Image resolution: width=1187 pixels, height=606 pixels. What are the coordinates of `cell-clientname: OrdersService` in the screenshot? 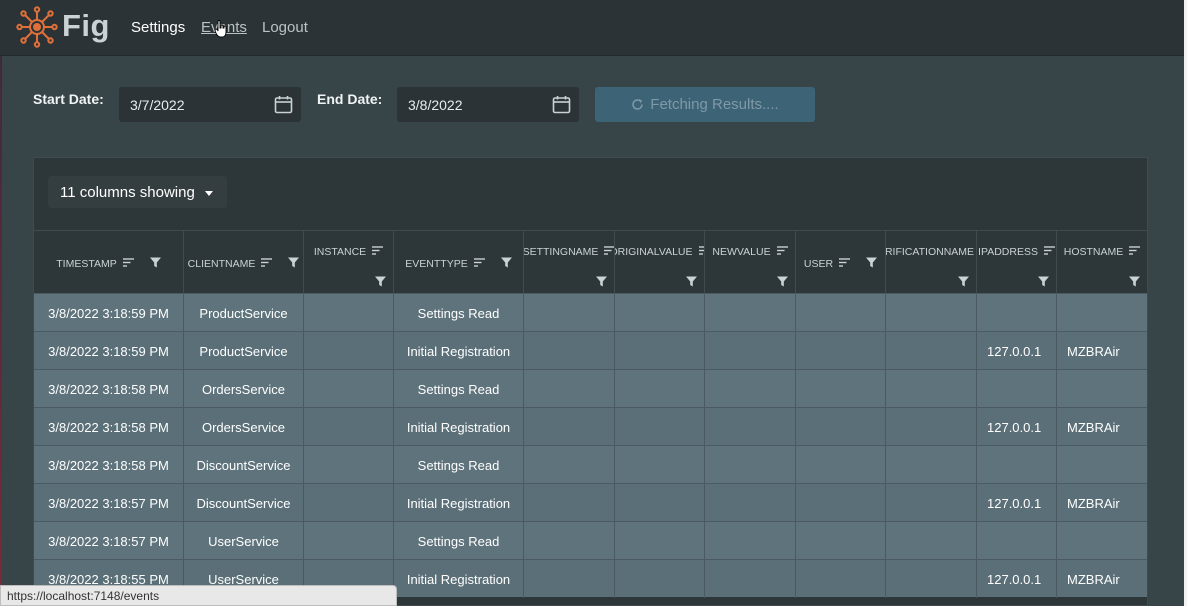 It's located at (244, 427).